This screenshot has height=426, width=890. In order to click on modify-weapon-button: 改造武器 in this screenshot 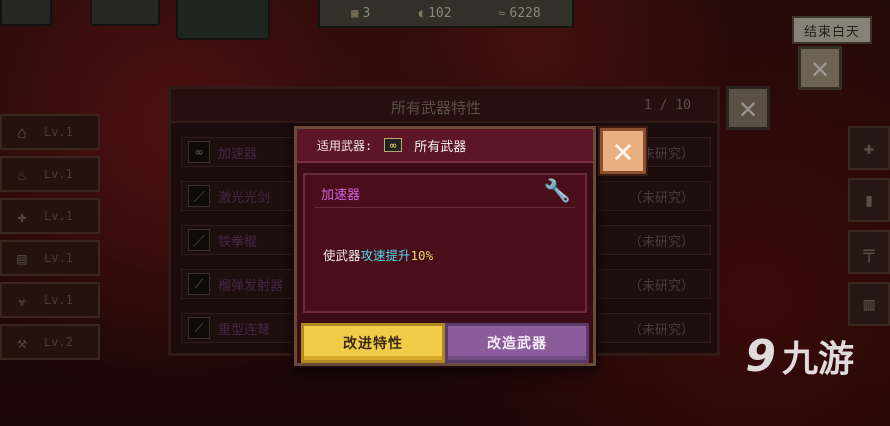, I will do `click(517, 343)`.